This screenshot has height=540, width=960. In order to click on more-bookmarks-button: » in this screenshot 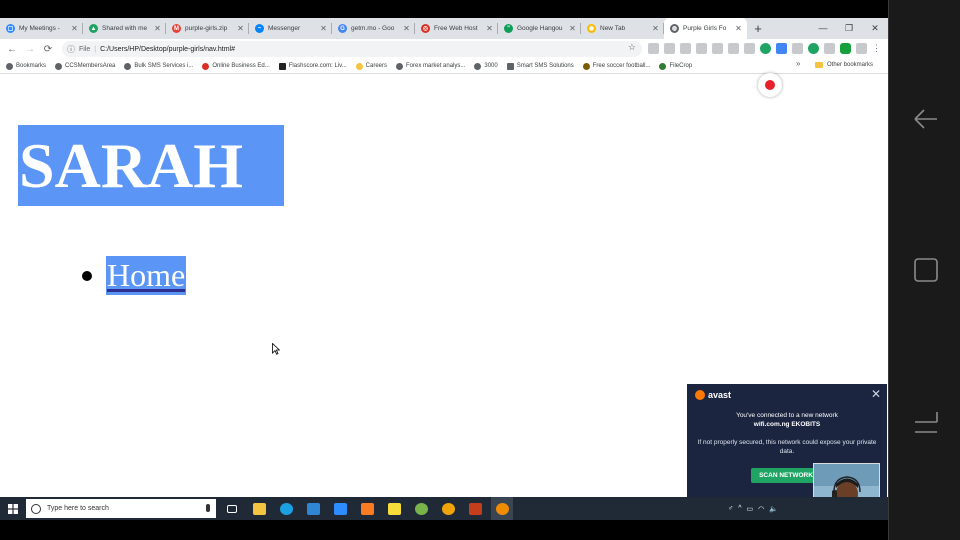, I will do `click(798, 63)`.